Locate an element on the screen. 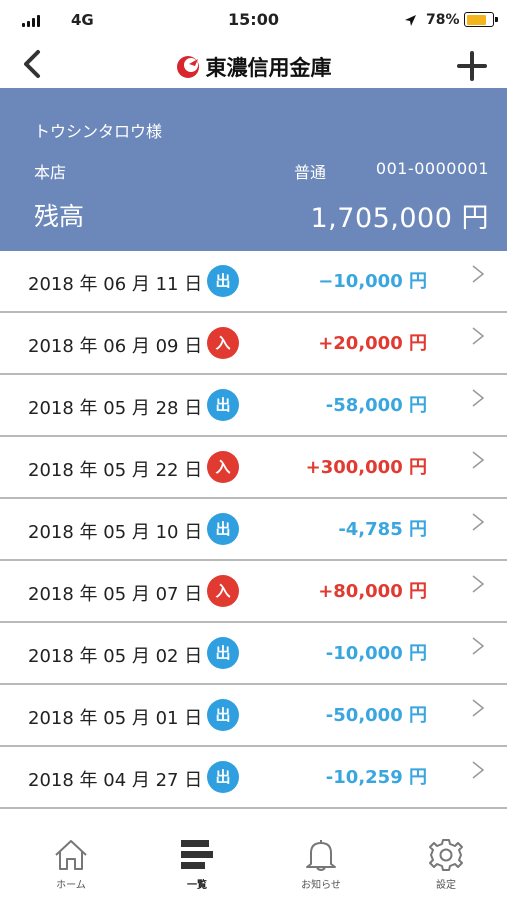 This screenshot has height=900, width=507. transaction-date: 2018 年 05 月 01 日 is located at coordinates (115, 718).